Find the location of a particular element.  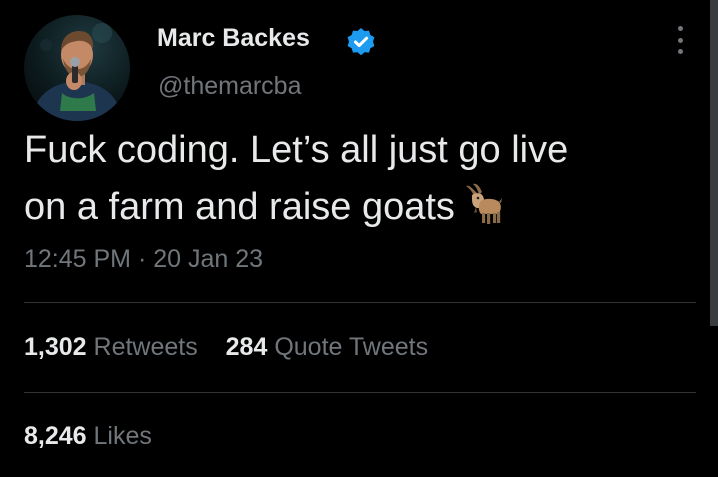

verified-badge-icon is located at coordinates (361, 42).